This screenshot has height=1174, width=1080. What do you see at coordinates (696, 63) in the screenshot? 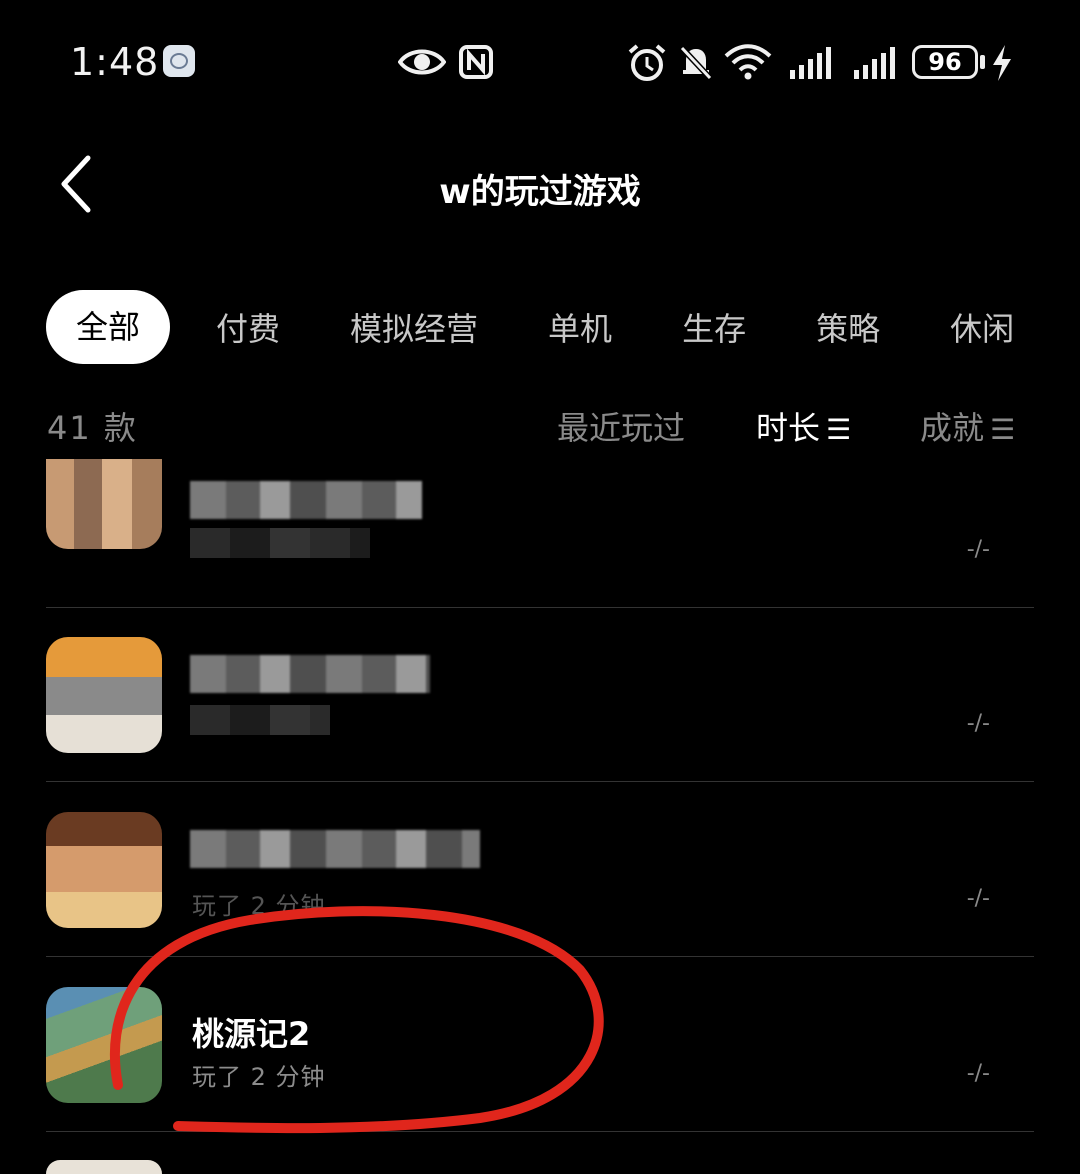
I see `bell-mute-icon` at bounding box center [696, 63].